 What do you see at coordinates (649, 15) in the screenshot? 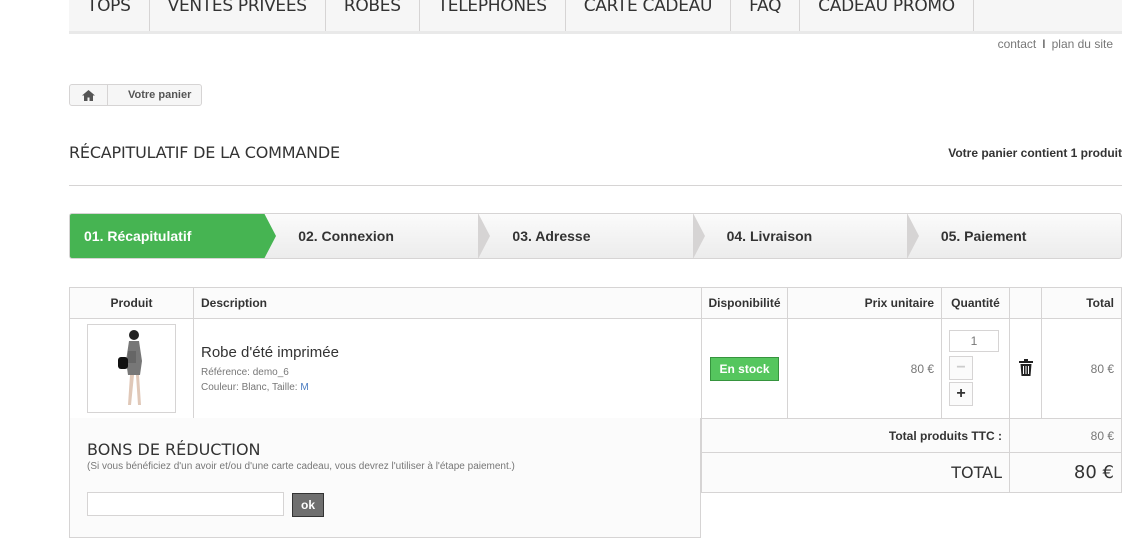
I see `nav-carte-cadeau: CARTE CADEAU` at bounding box center [649, 15].